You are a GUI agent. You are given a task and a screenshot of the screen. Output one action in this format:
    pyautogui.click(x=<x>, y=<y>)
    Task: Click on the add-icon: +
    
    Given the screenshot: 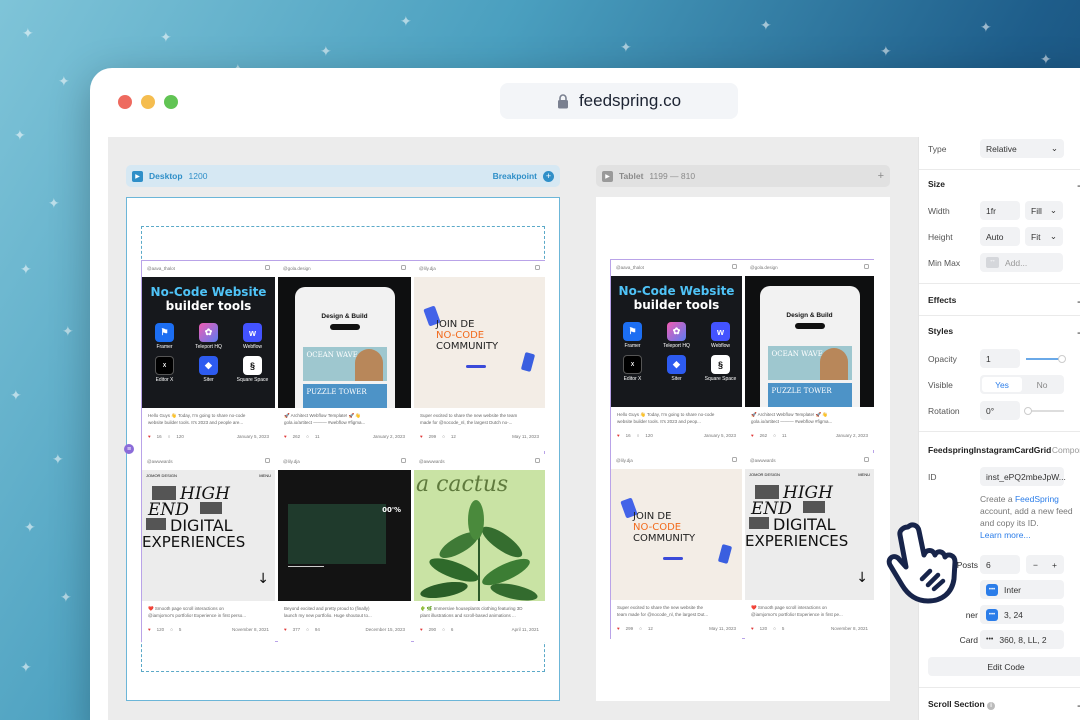 What is the action you would take?
    pyautogui.click(x=881, y=176)
    